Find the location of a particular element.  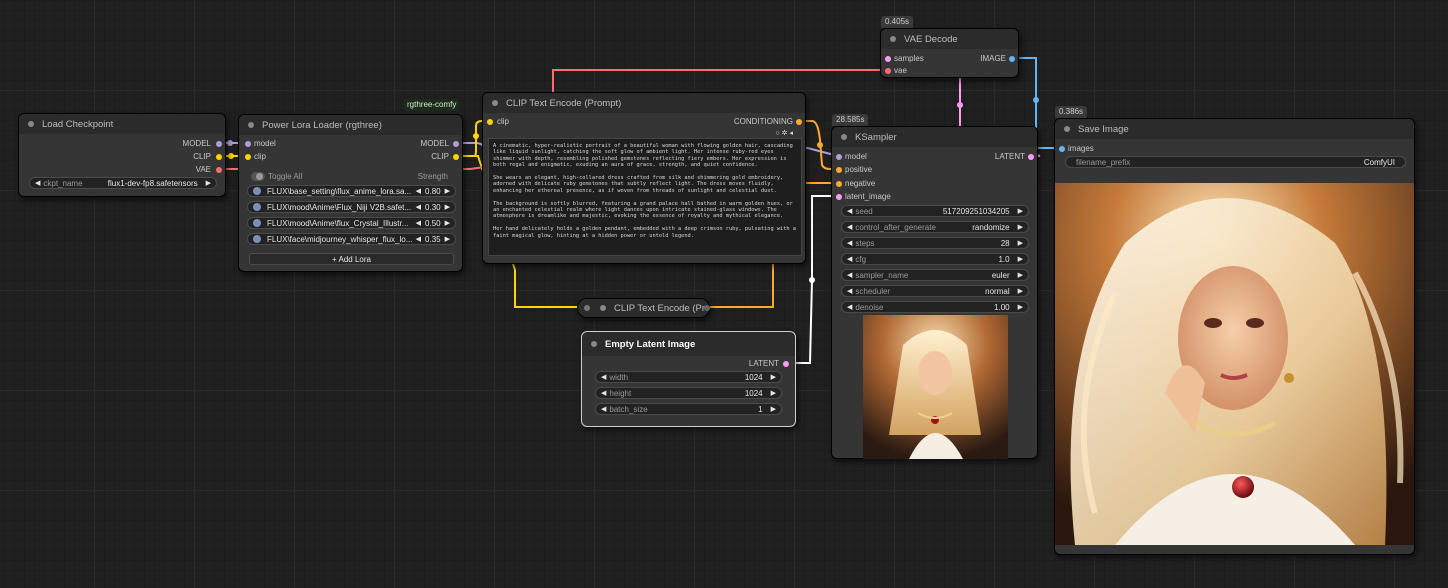

input-negative: negative is located at coordinates (860, 184).